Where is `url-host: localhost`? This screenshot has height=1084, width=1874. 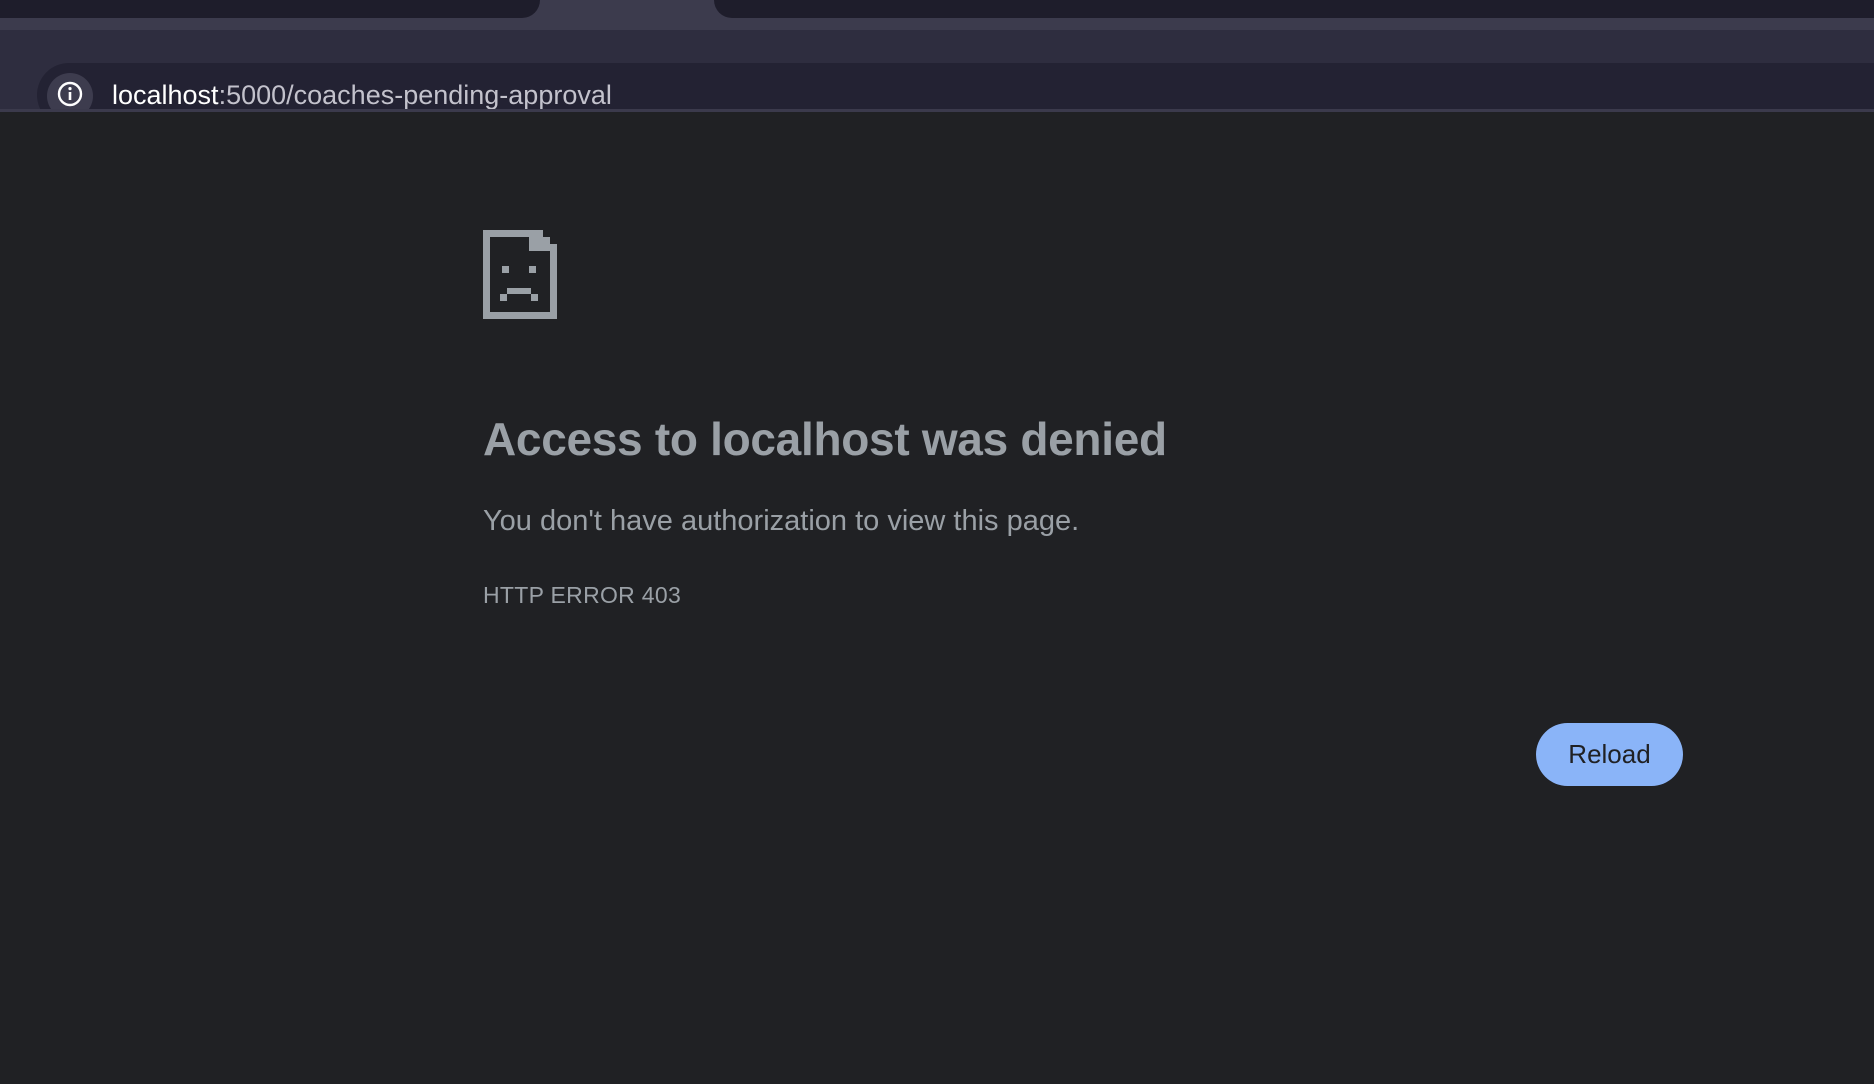
url-host: localhost is located at coordinates (165, 95).